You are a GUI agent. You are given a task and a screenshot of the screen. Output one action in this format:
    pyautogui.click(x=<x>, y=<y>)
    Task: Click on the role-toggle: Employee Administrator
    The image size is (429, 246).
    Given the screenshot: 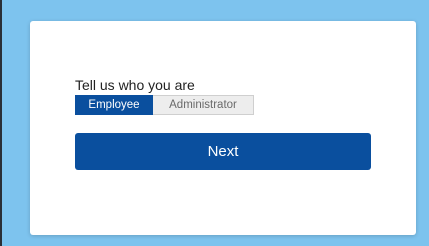 What is the action you would take?
    pyautogui.click(x=164, y=105)
    